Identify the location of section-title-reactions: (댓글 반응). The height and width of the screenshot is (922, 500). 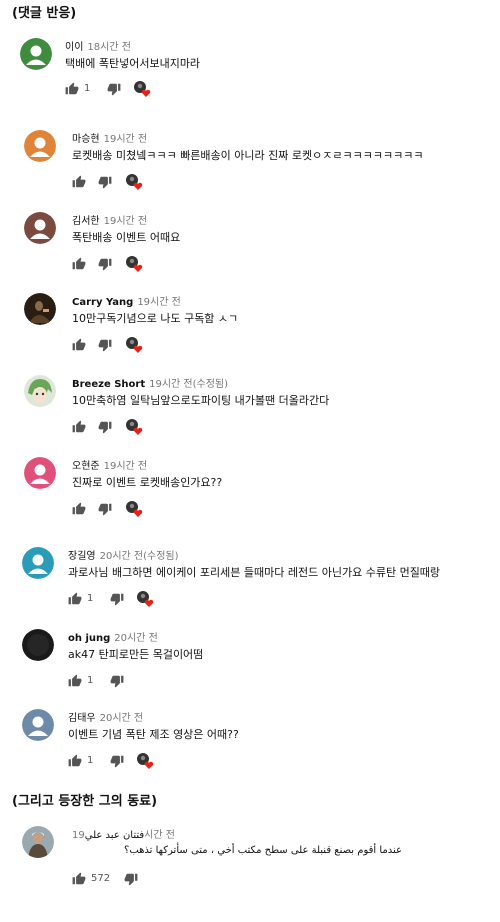
(44, 13).